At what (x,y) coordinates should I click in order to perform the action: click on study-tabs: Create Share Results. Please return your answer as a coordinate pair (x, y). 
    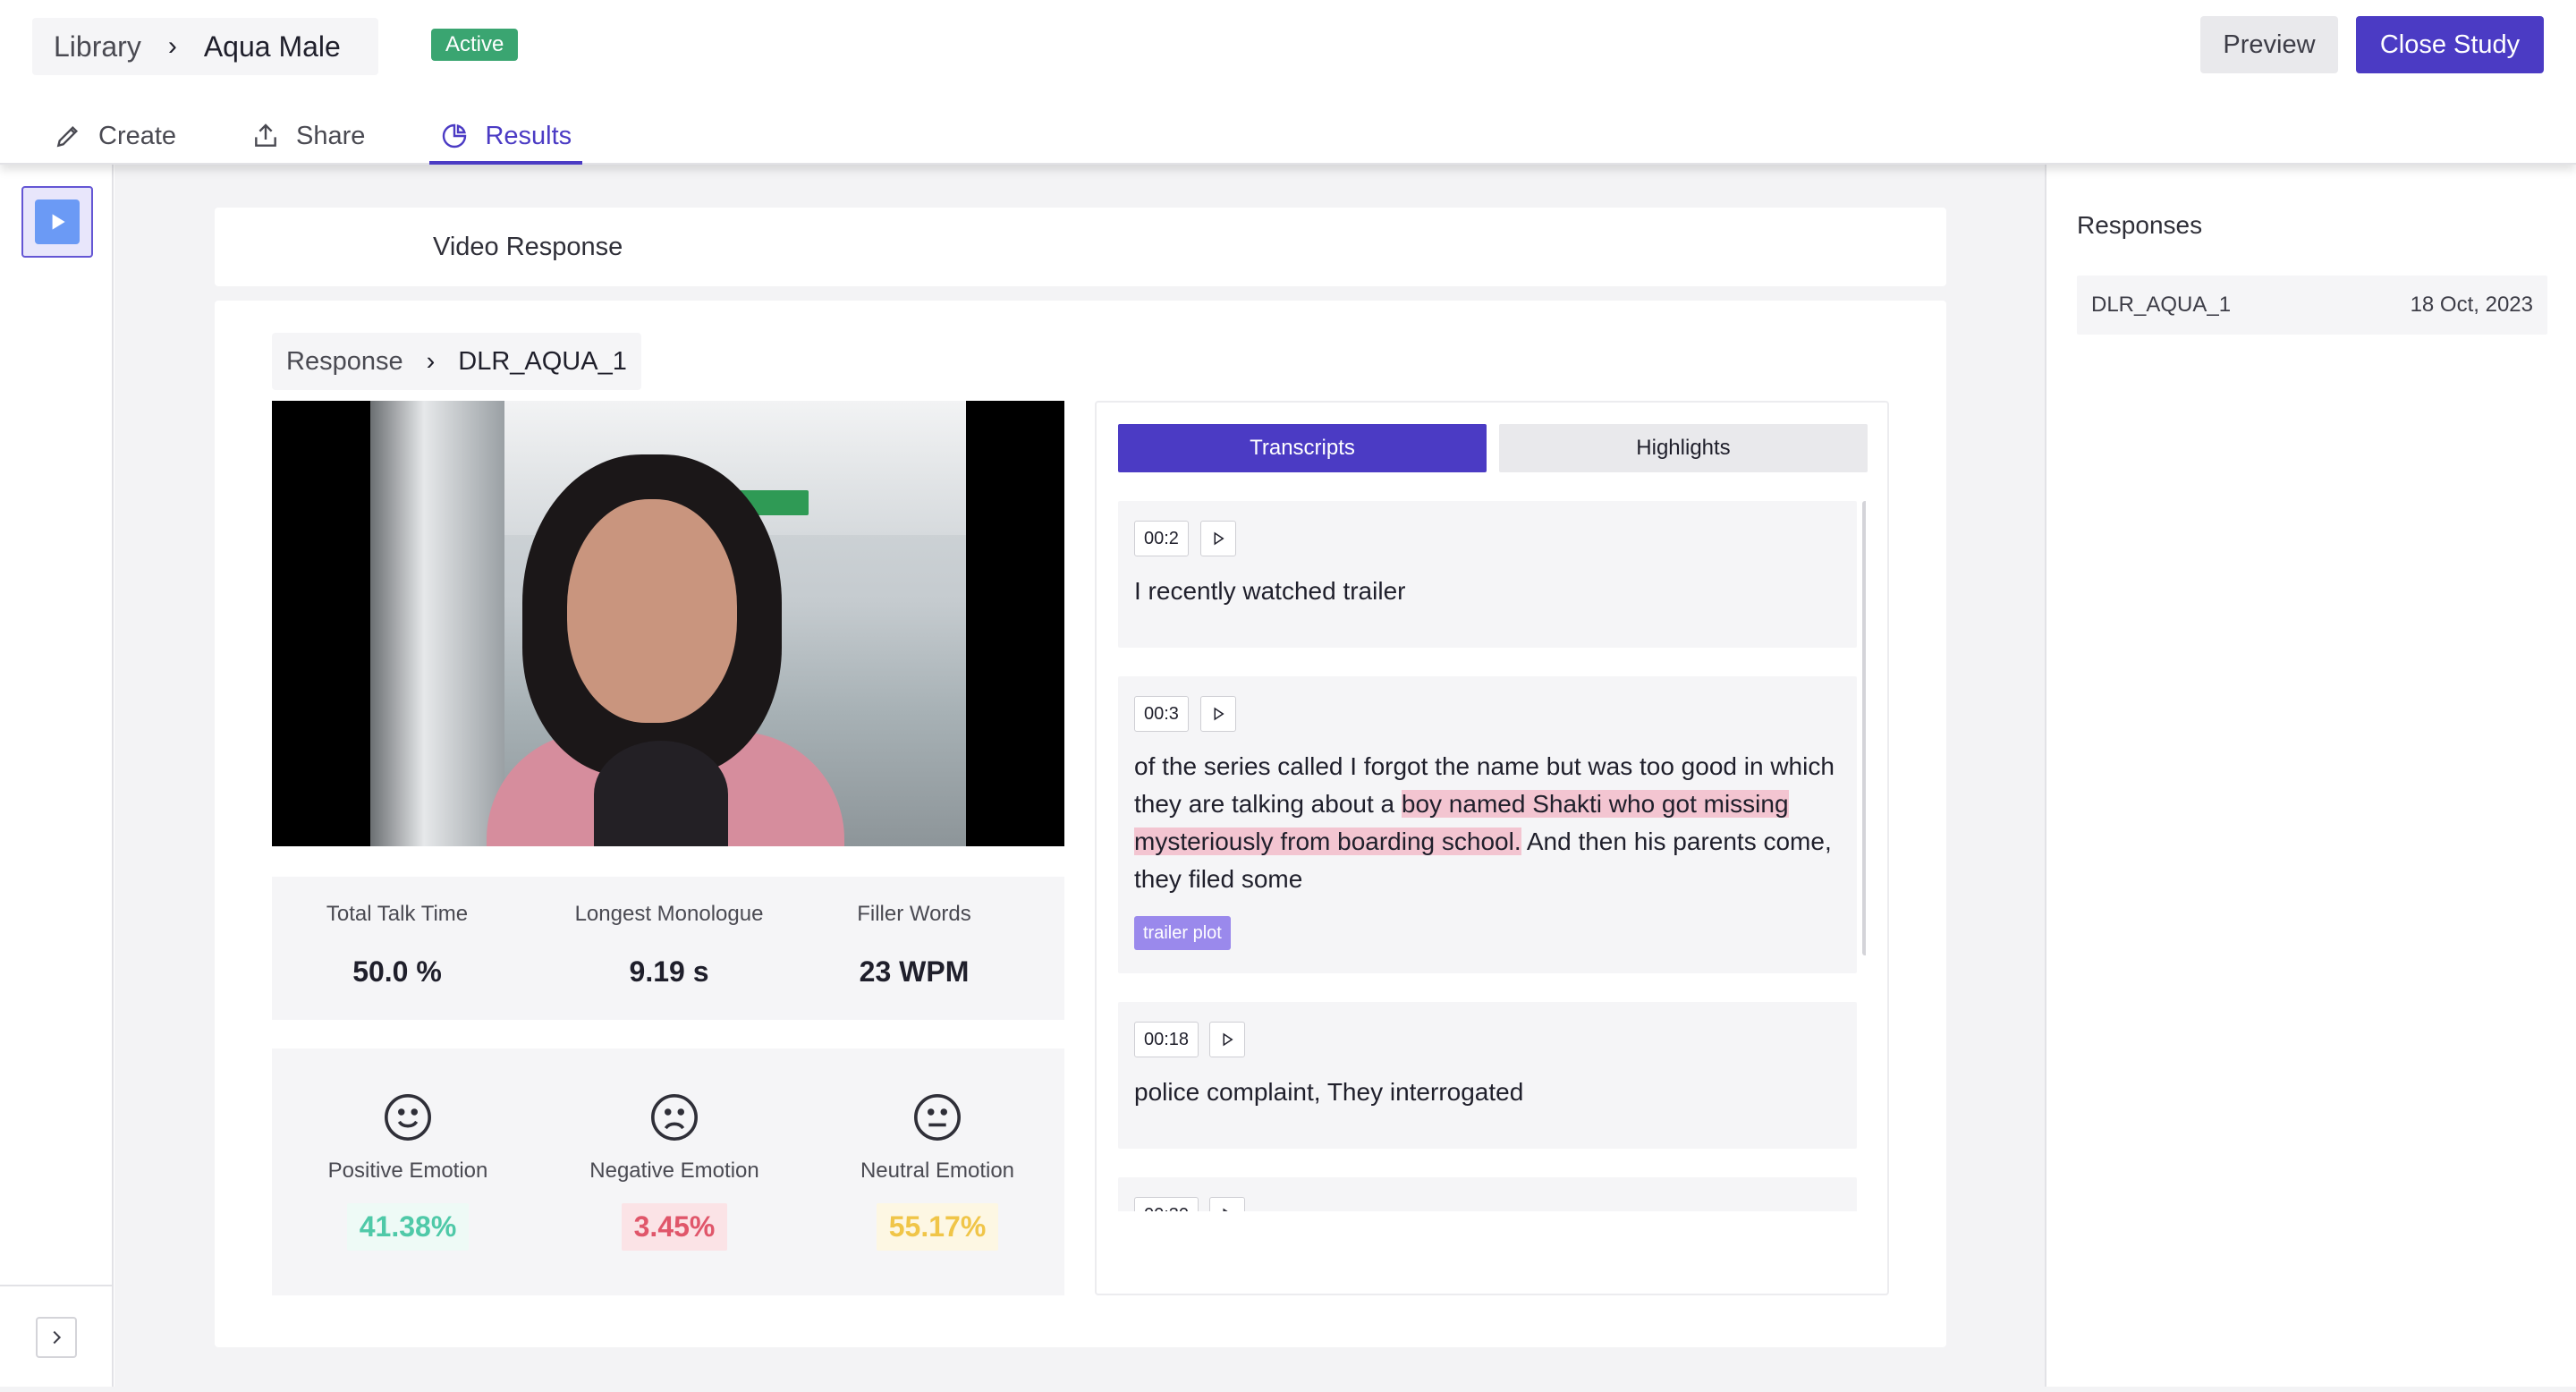
    Looking at the image, I should click on (339, 138).